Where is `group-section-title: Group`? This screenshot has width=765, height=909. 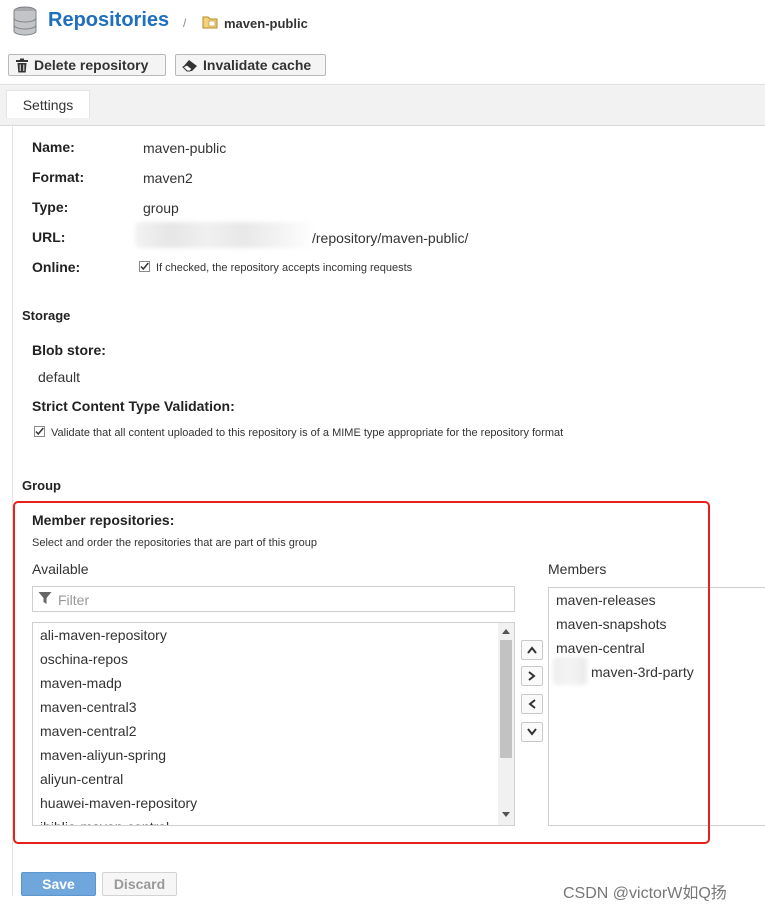
group-section-title: Group is located at coordinates (41, 485).